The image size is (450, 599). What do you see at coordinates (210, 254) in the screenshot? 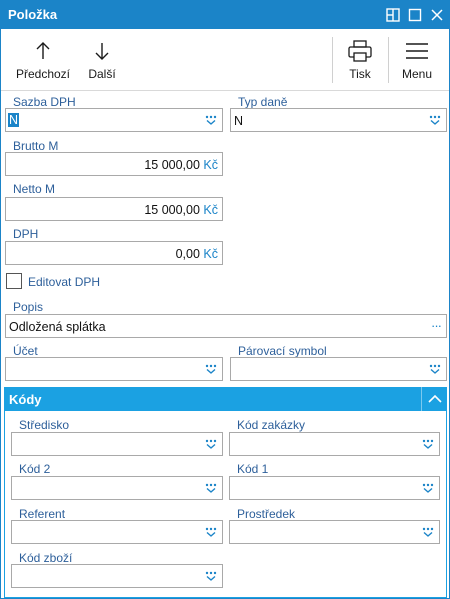
I see `vat-currency: Kč` at bounding box center [210, 254].